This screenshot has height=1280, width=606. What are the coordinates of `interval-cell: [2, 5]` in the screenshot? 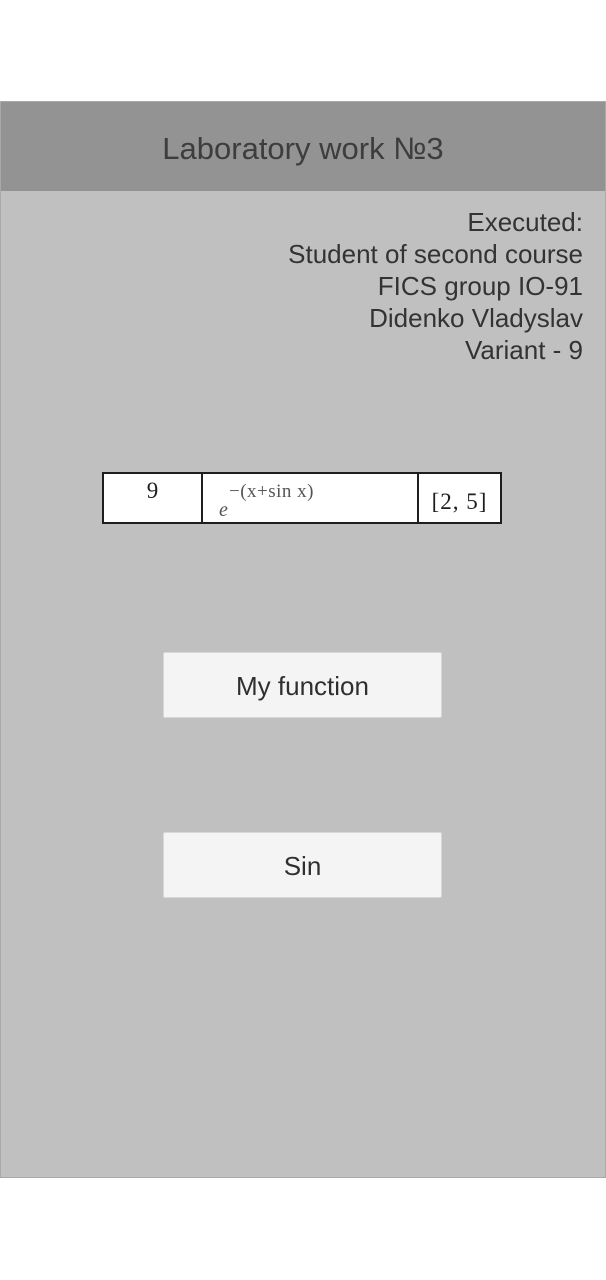 It's located at (459, 501).